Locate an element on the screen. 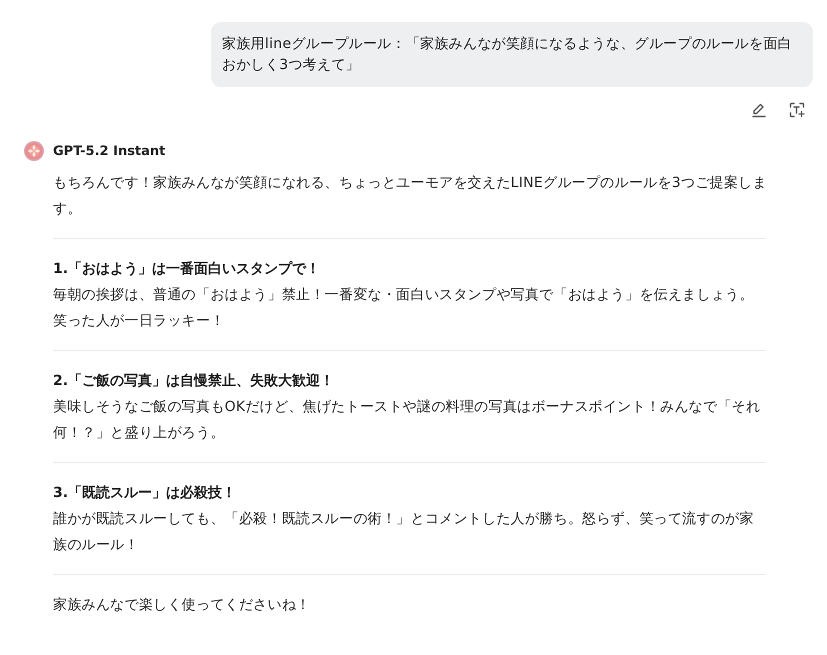 This screenshot has height=655, width=827. text-frame-sparkle-icon is located at coordinates (797, 110).